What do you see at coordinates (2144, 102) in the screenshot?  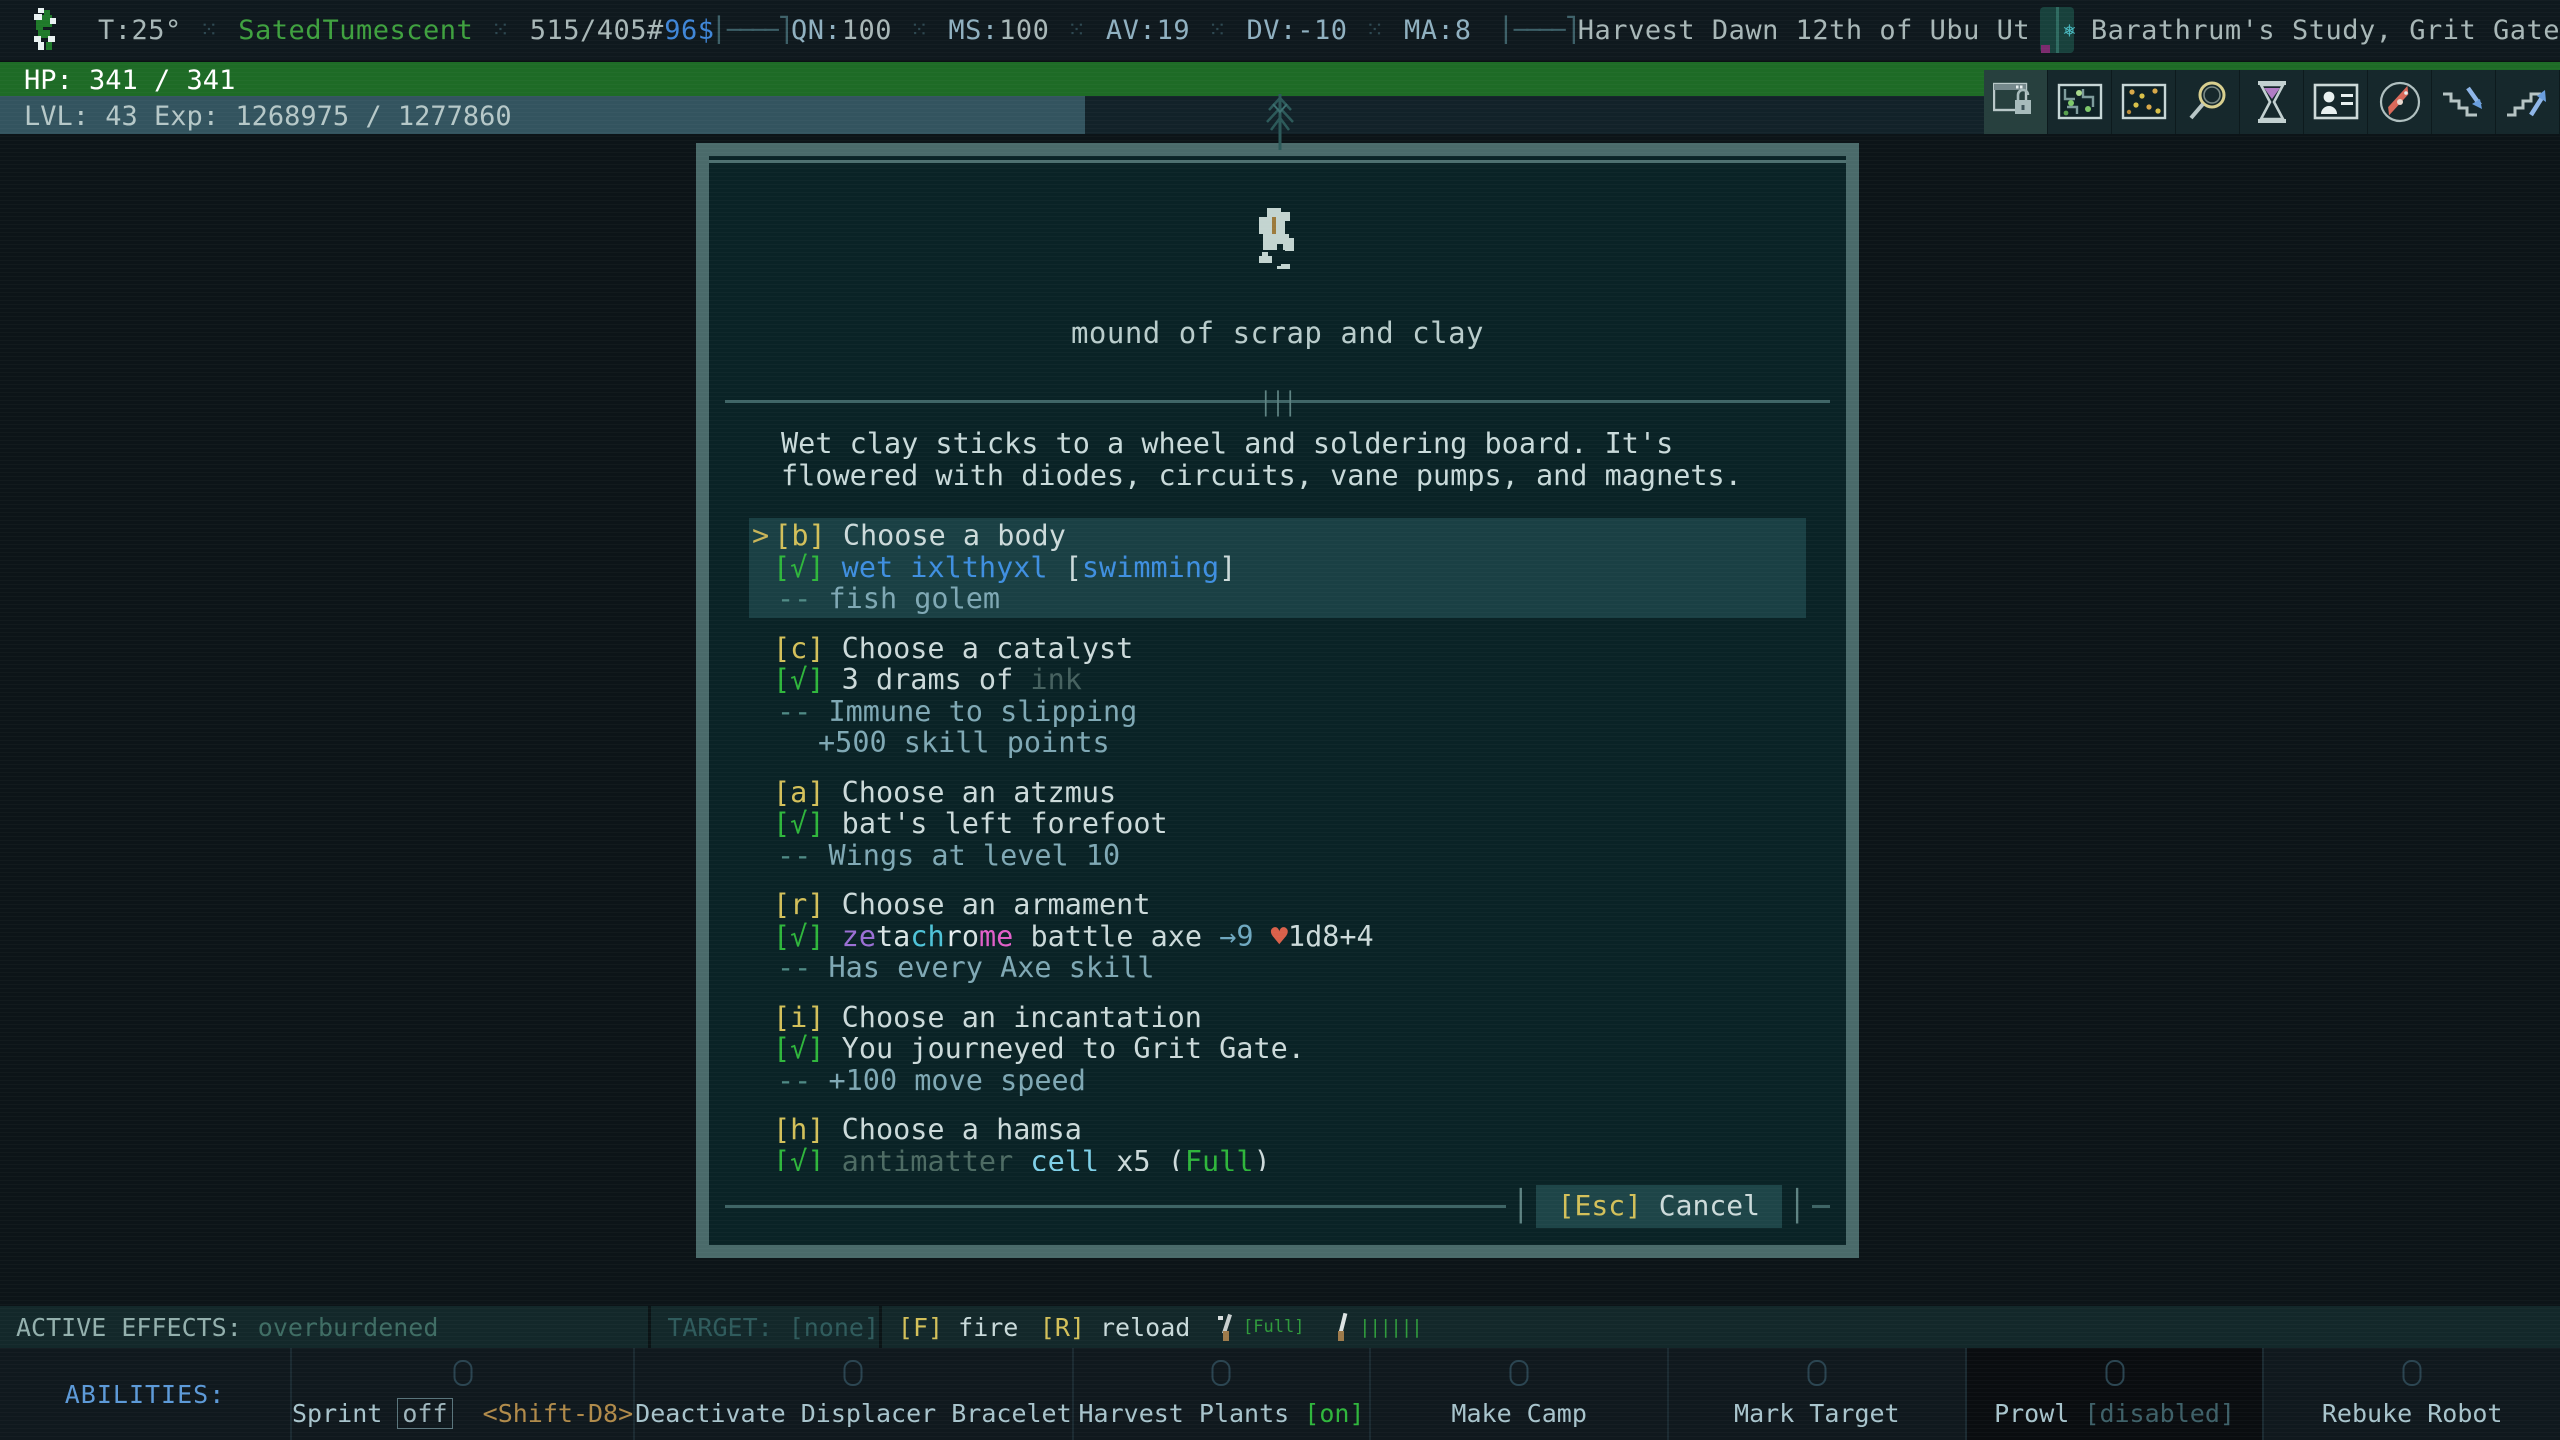 I see `world-map-icon` at bounding box center [2144, 102].